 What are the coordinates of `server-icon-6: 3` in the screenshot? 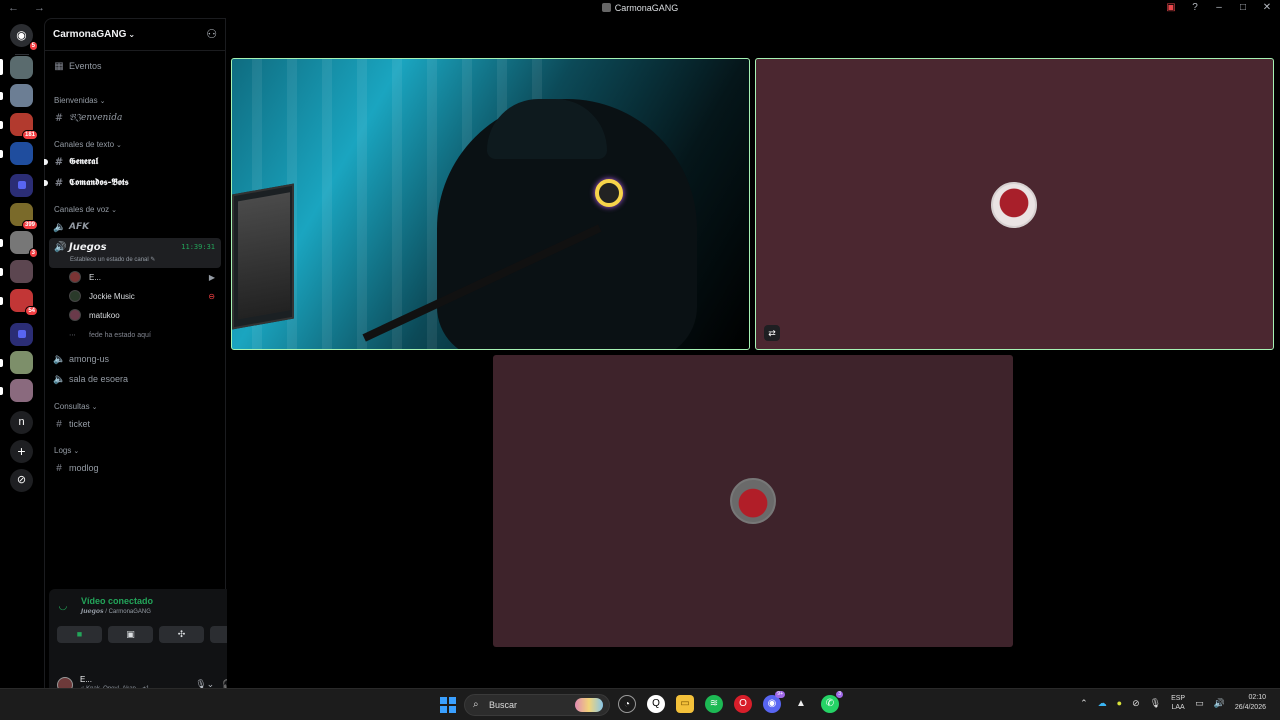 It's located at (19, 244).